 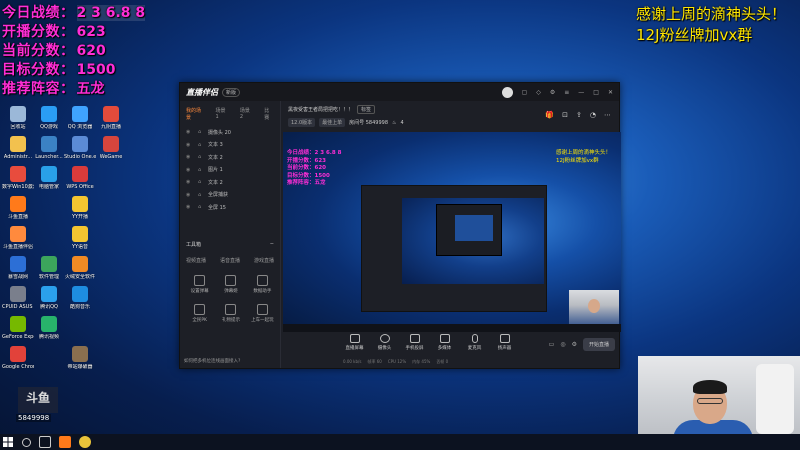 What do you see at coordinates (272, 244) in the screenshot?
I see `tools-collapse-icon: −` at bounding box center [272, 244].